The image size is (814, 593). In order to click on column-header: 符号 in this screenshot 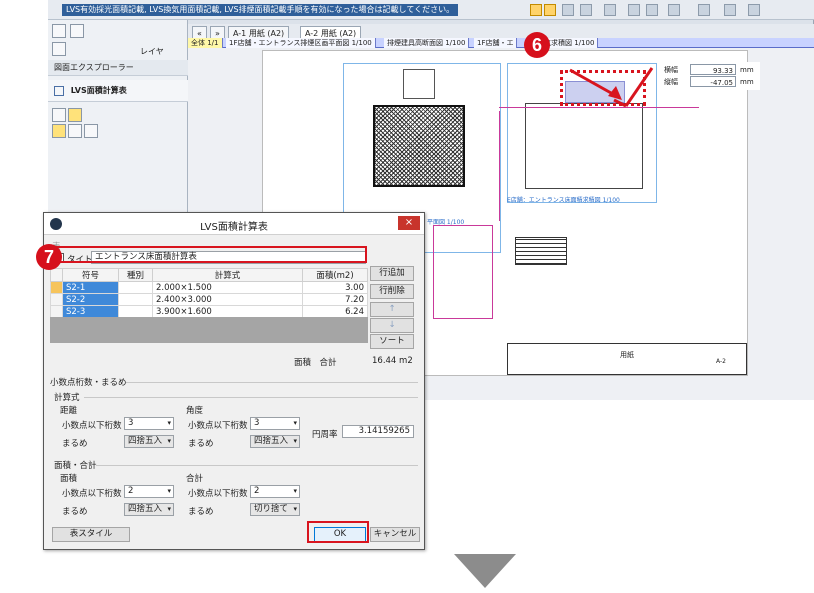, I will do `click(90, 275)`.